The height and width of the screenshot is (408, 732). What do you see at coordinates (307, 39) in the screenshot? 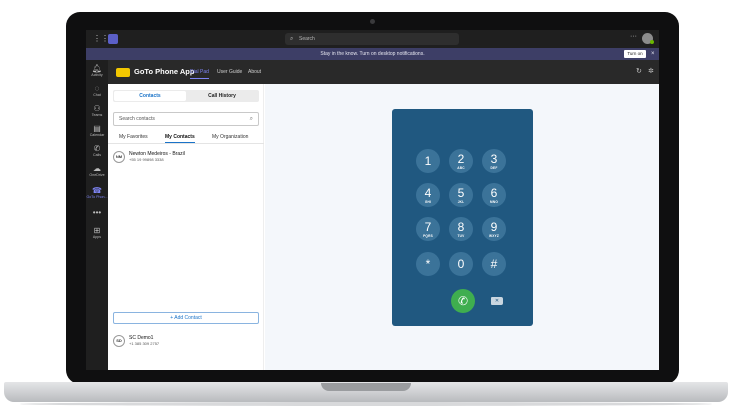
I see `search-placeholder: Search` at bounding box center [307, 39].